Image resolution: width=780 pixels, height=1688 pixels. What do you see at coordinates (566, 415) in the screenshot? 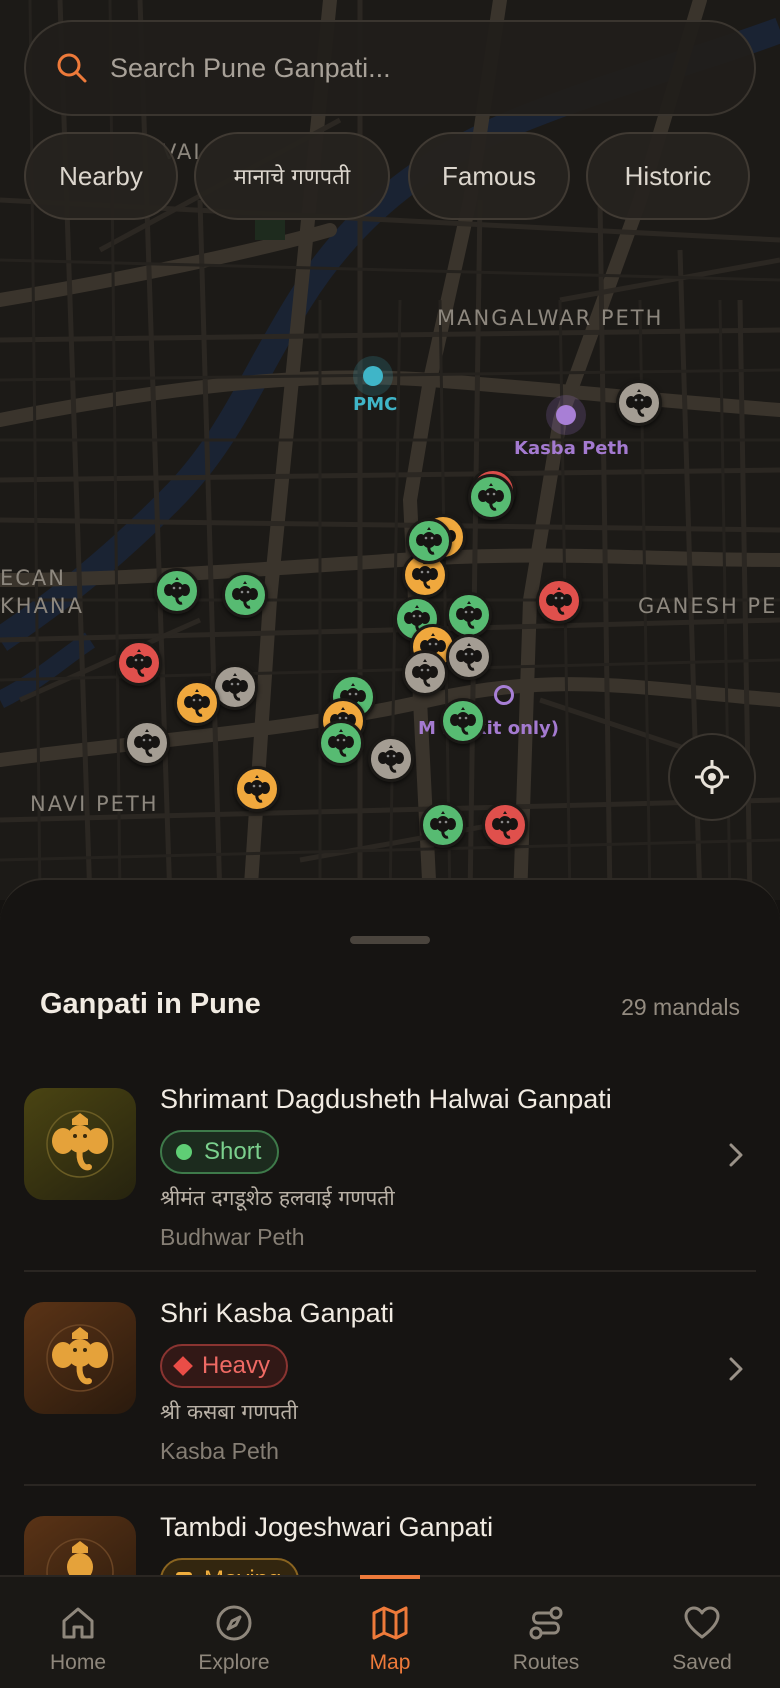
I see `kasba-poi-dot` at bounding box center [566, 415].